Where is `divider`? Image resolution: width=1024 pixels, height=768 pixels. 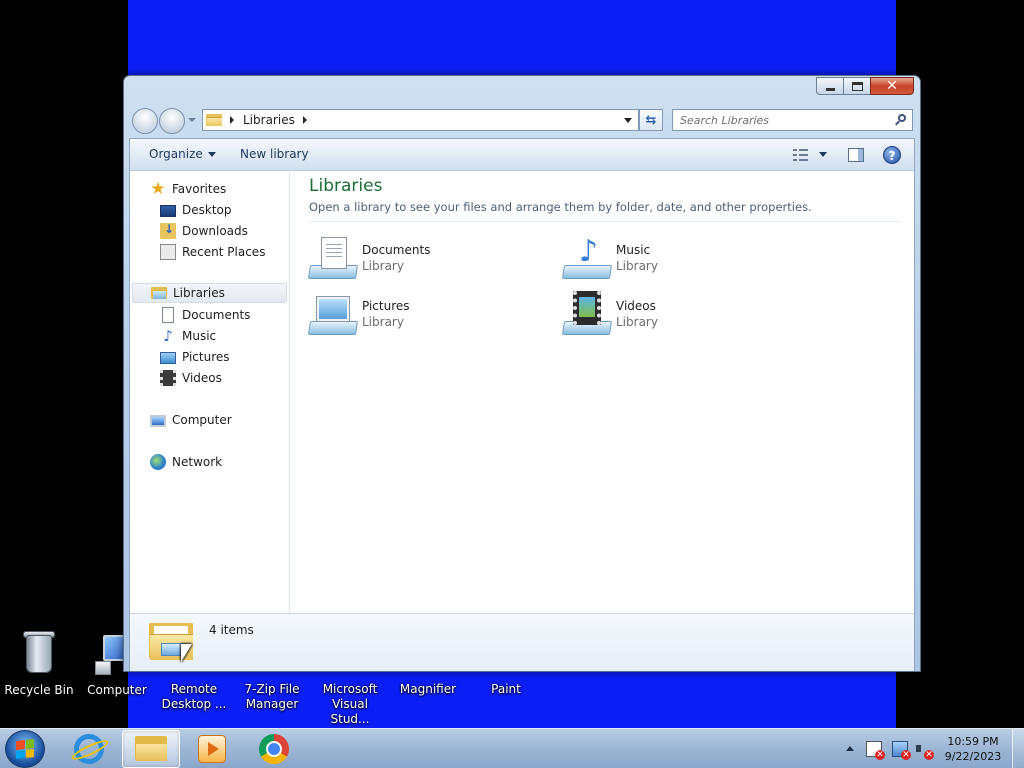
divider is located at coordinates (605, 221).